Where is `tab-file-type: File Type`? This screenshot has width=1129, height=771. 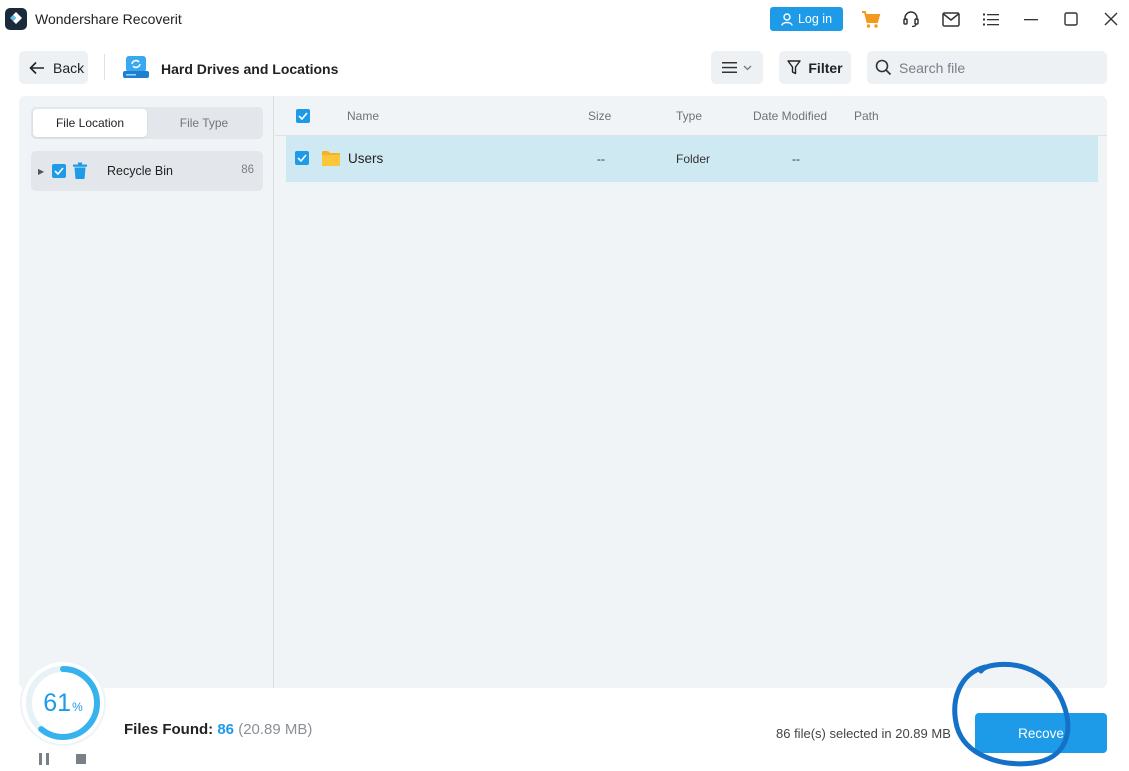
tab-file-type: File Type is located at coordinates (204, 123).